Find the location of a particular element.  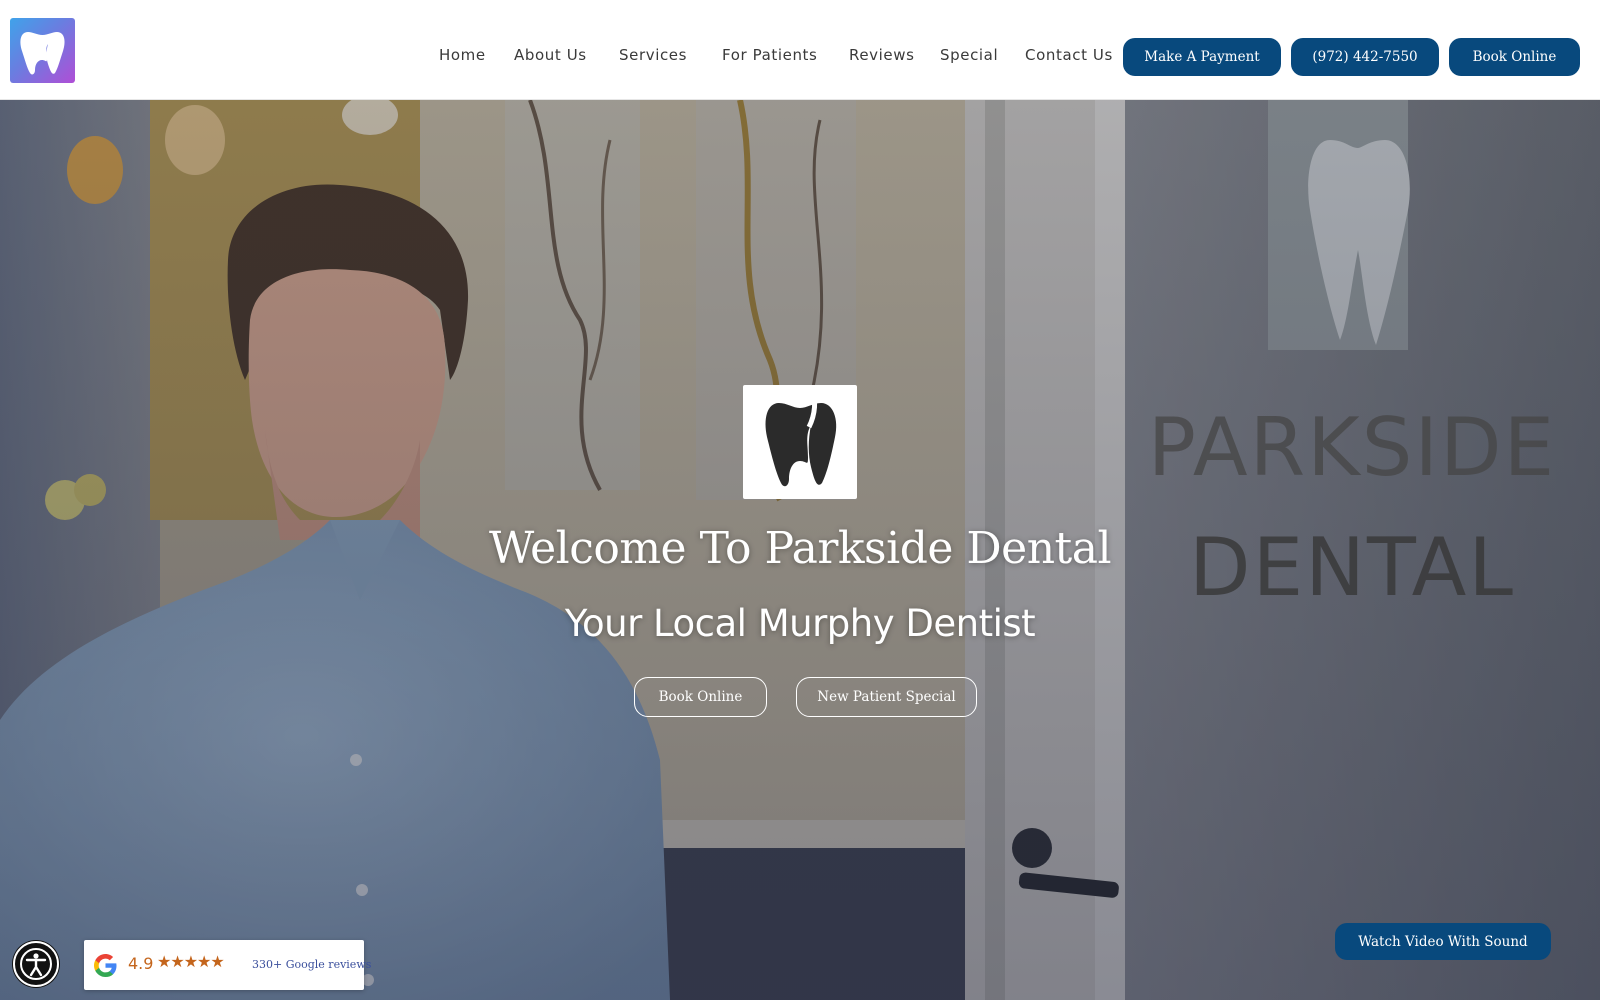

hero-logo is located at coordinates (800, 442).